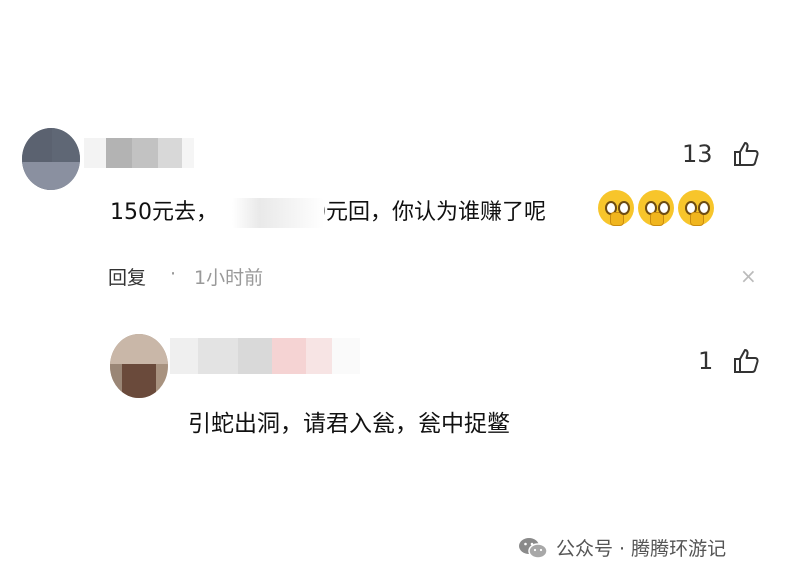 The width and height of the screenshot is (788, 579). What do you see at coordinates (349, 424) in the screenshot?
I see `comment-text: 引蛇出洞，请君入瓮，瓮中捉鳖` at bounding box center [349, 424].